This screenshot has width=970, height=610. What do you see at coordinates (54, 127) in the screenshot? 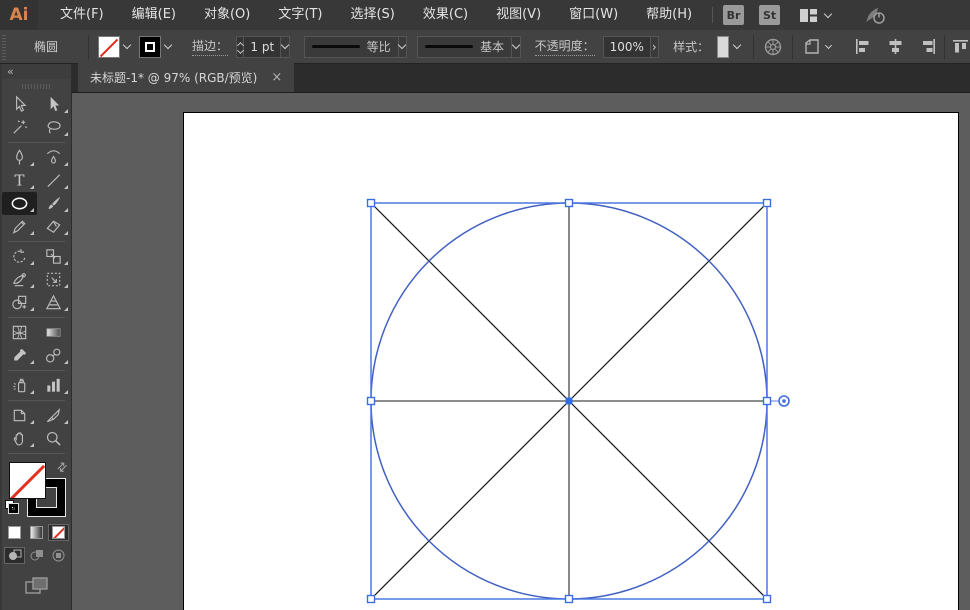
I see `tool-lasso` at bounding box center [54, 127].